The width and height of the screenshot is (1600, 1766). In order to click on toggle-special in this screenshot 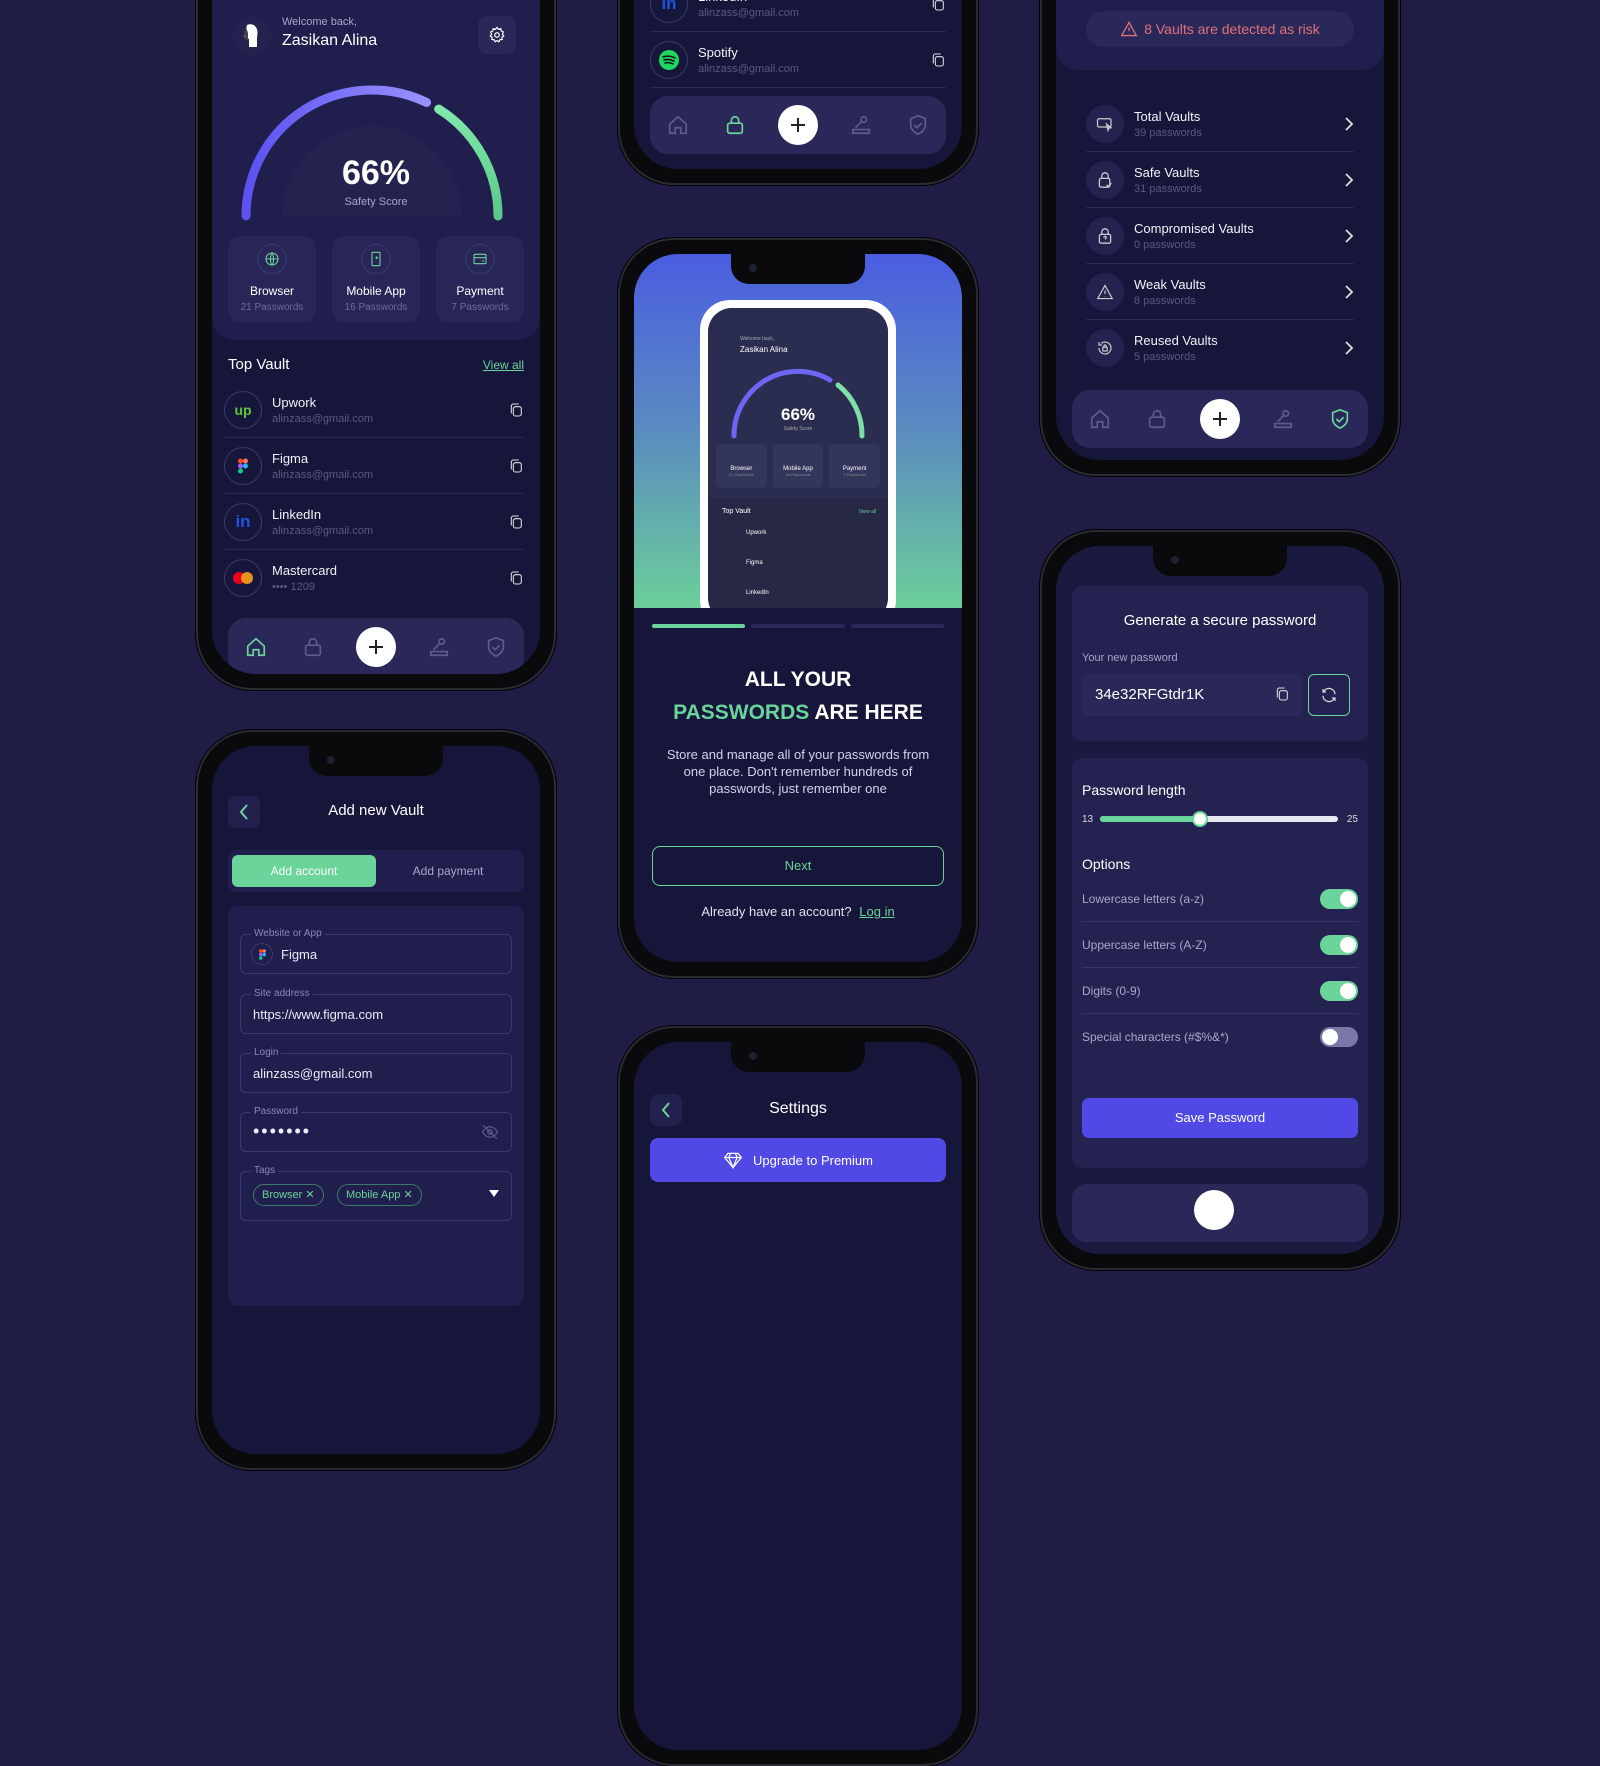, I will do `click(1339, 1037)`.